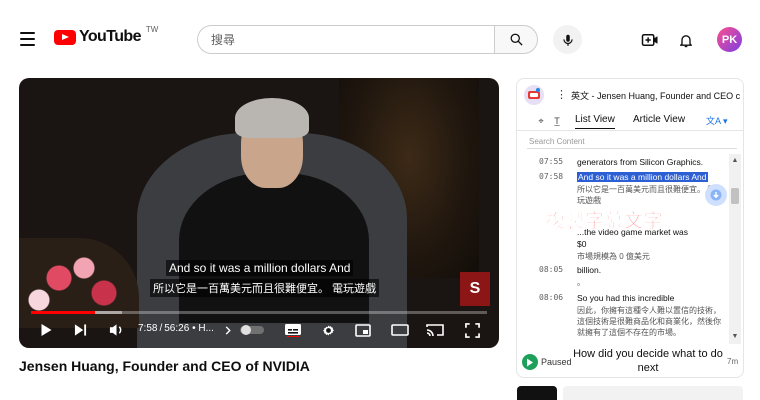  Describe the element at coordinates (260, 268) in the screenshot. I see `caption-english: And so it was a million dollars And` at that location.